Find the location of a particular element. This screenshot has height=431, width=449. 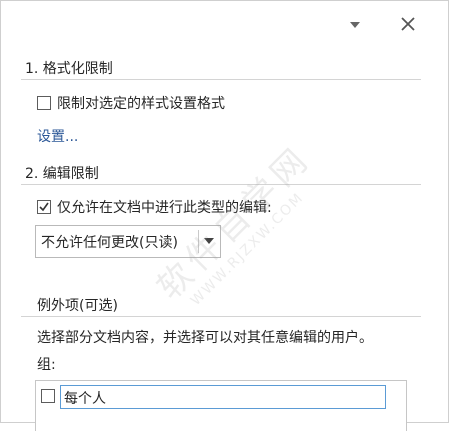

exception-users-list: 每个人 is located at coordinates (221, 405).